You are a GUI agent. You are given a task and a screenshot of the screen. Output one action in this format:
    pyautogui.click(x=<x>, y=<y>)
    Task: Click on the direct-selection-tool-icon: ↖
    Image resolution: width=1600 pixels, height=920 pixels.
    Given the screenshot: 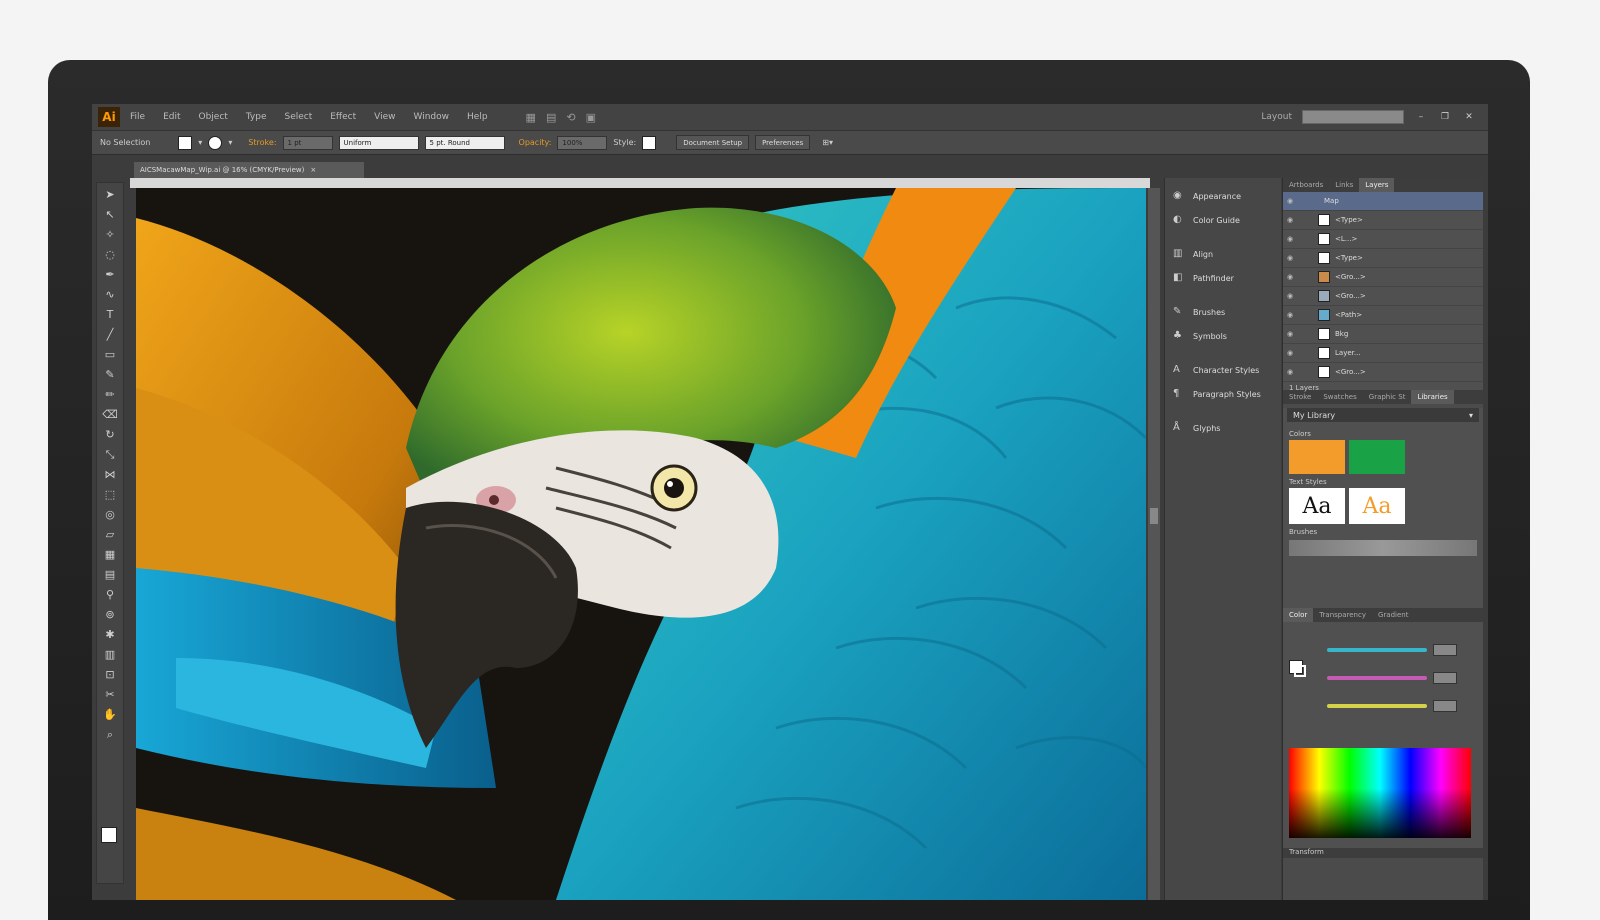 What is the action you would take?
    pyautogui.click(x=110, y=215)
    